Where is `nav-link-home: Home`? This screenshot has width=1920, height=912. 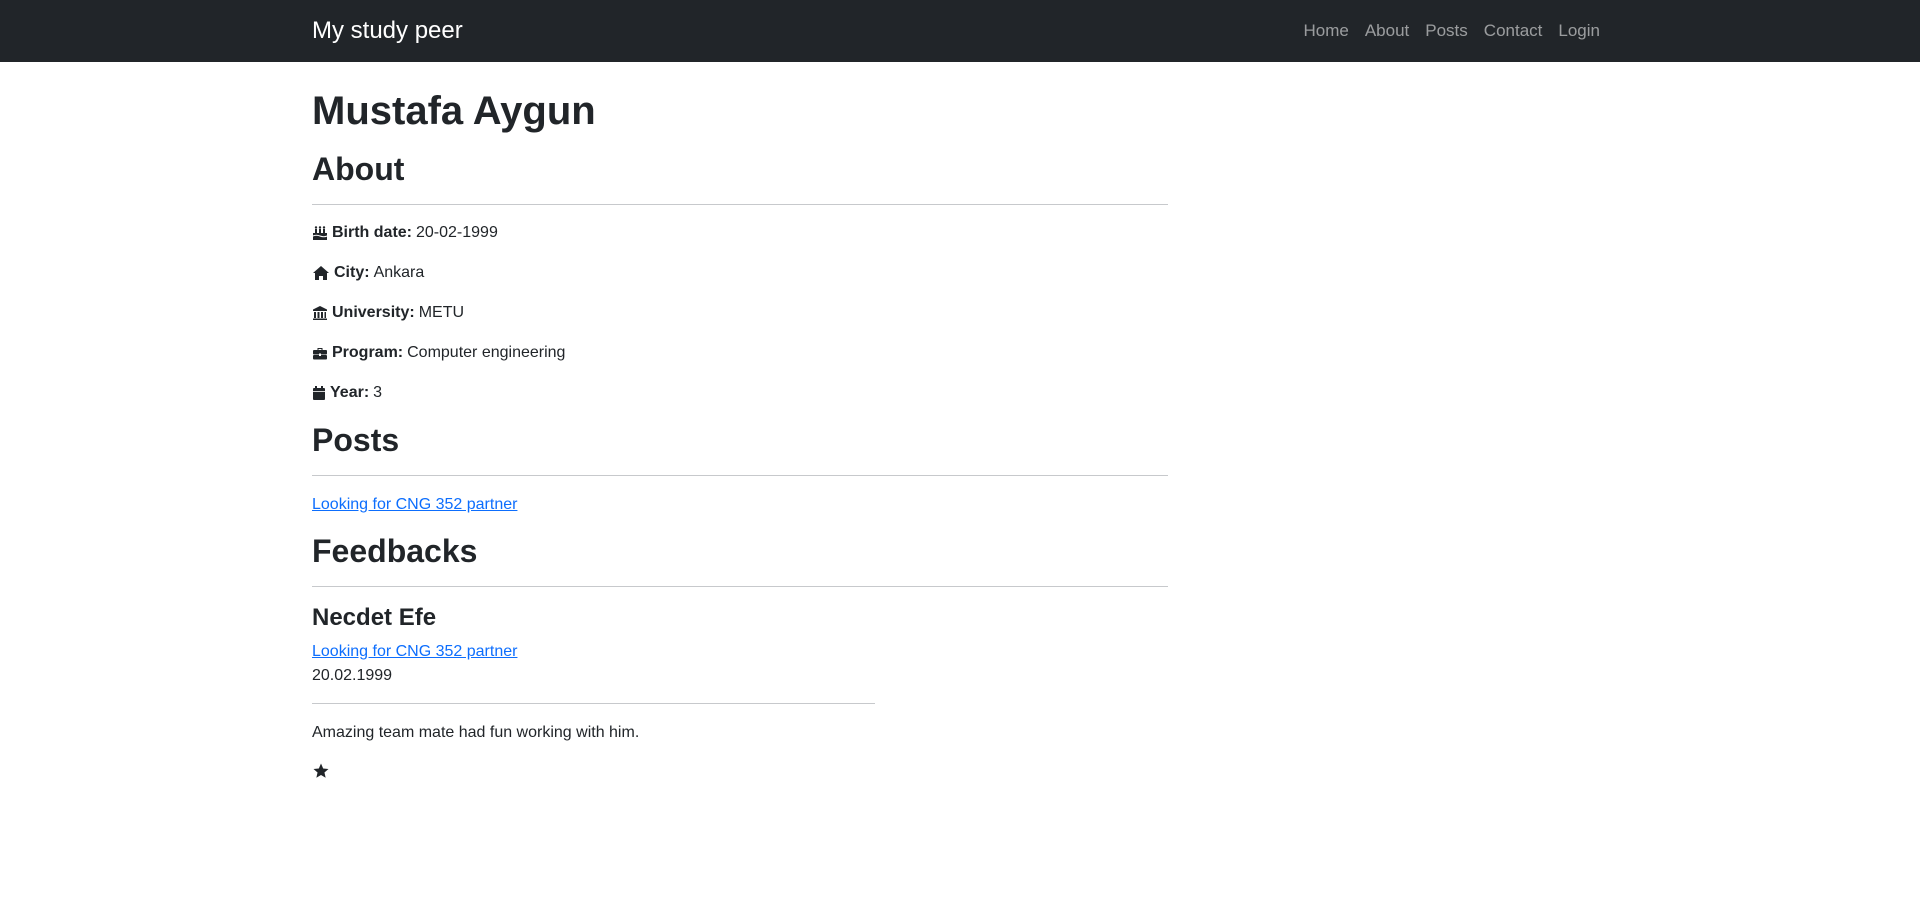 nav-link-home: Home is located at coordinates (1325, 31).